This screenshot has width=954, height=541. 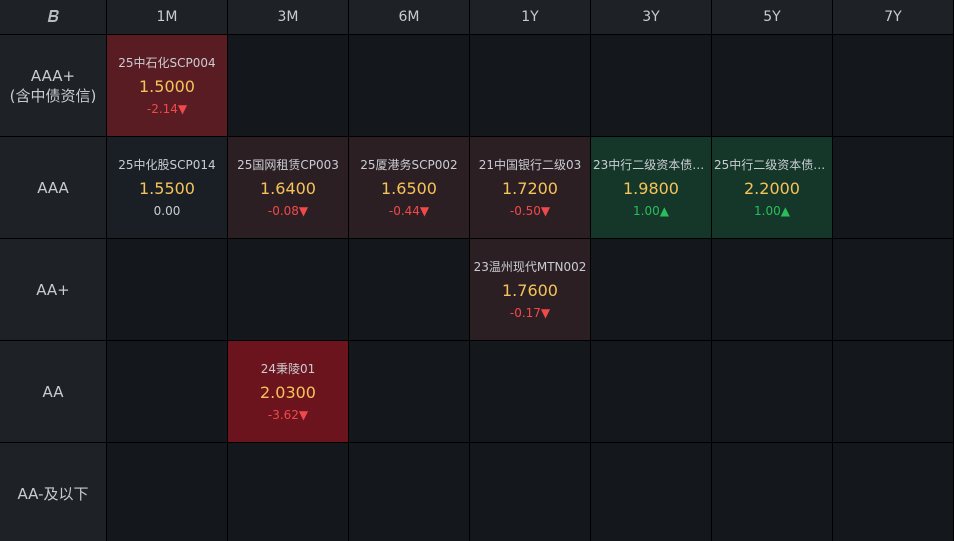 I want to click on bond-change: 0.00, so click(x=167, y=210).